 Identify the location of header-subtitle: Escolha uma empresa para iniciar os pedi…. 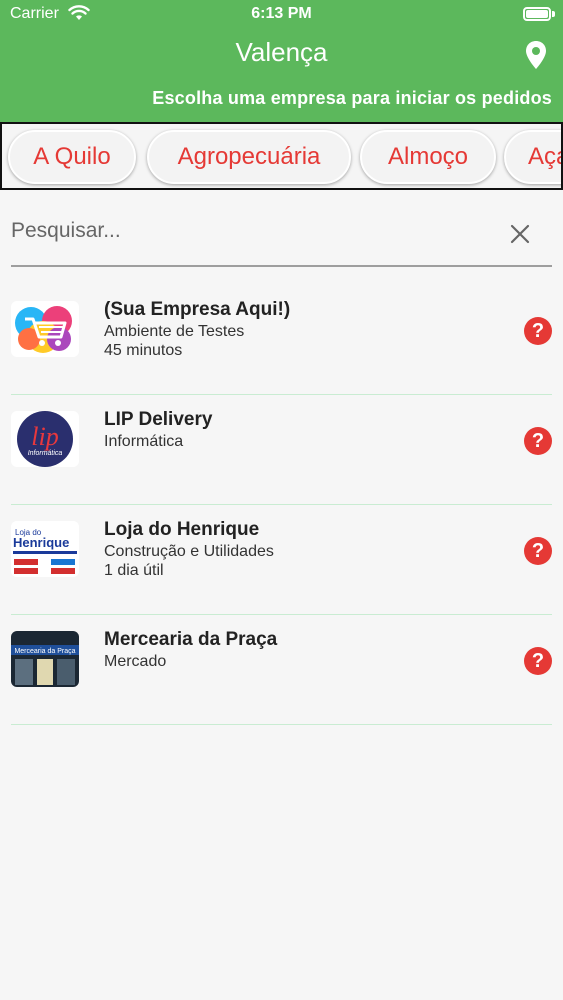
(352, 98).